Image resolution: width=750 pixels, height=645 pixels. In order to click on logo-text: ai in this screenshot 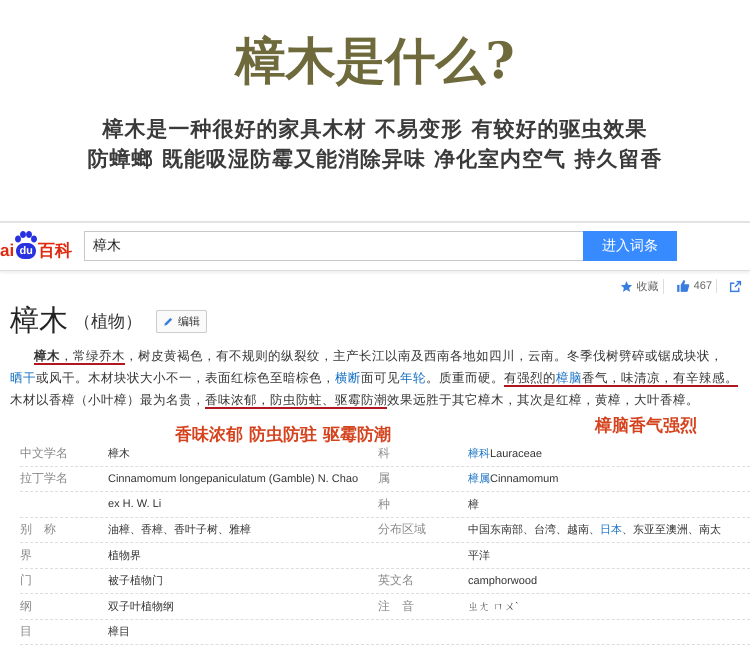, I will do `click(7, 251)`.